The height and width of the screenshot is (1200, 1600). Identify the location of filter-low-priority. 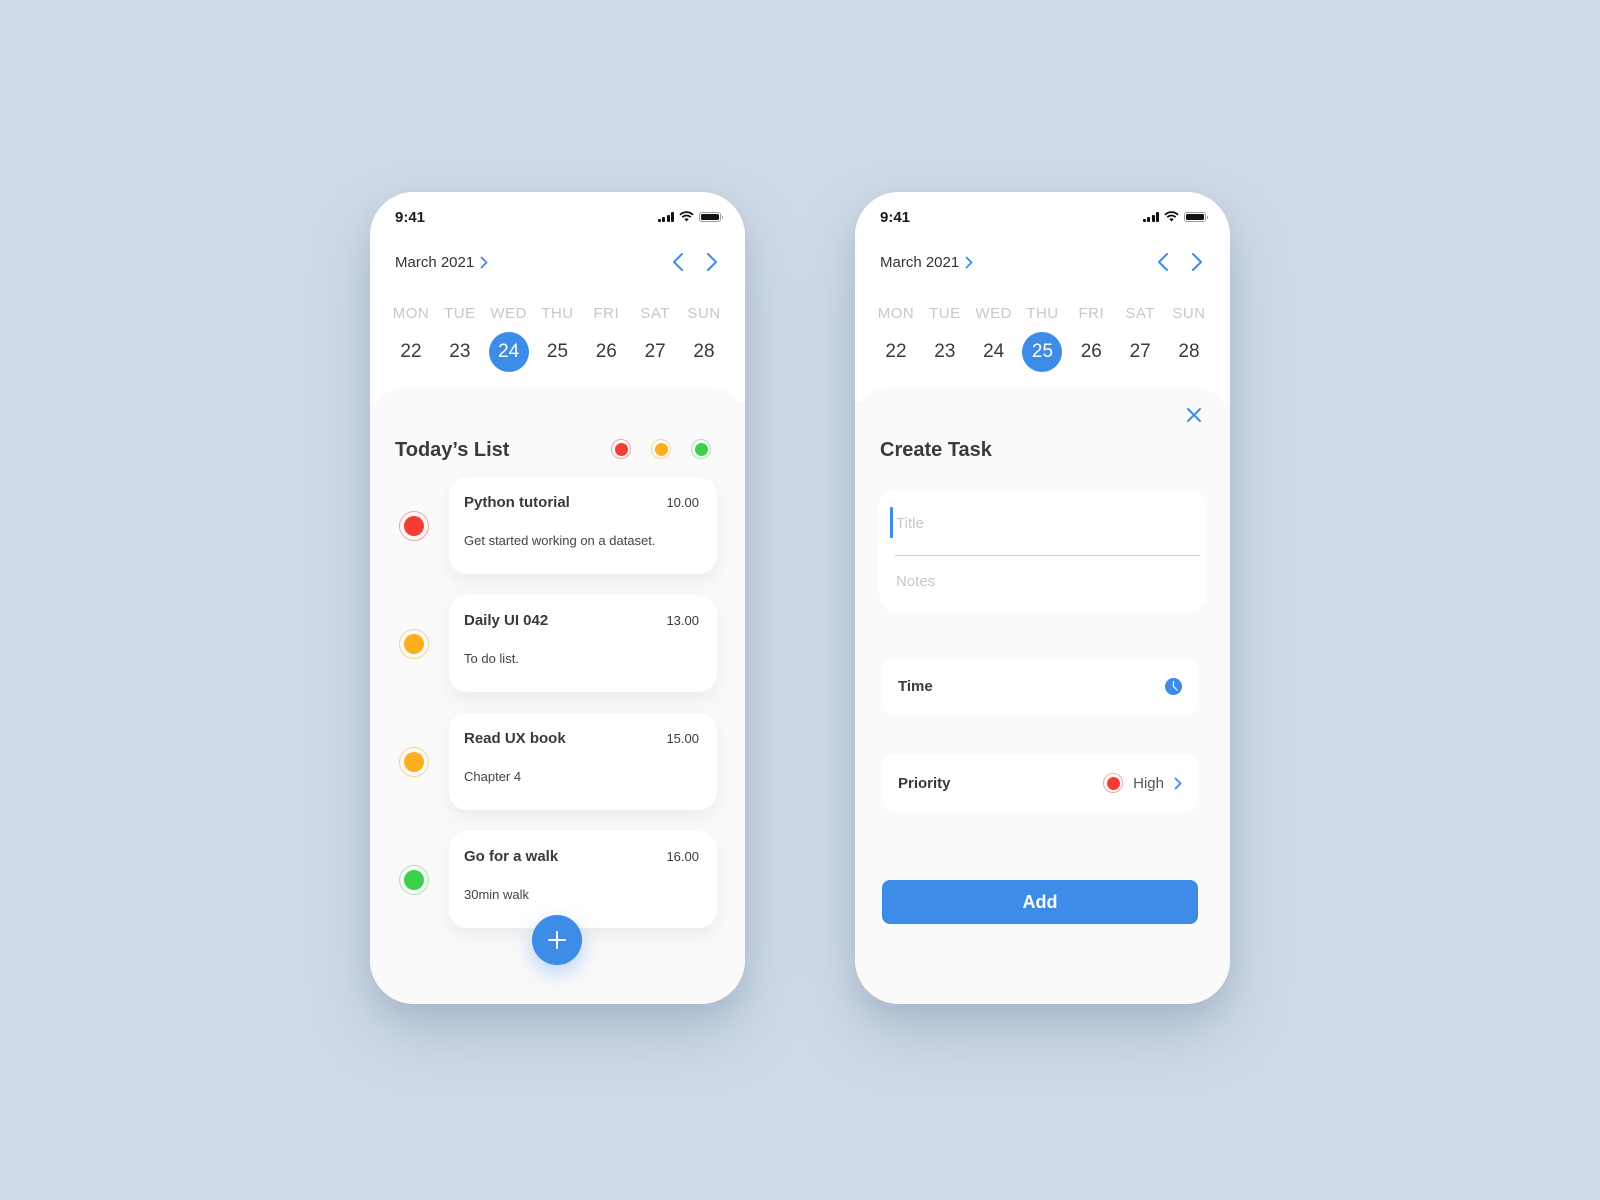
(701, 449).